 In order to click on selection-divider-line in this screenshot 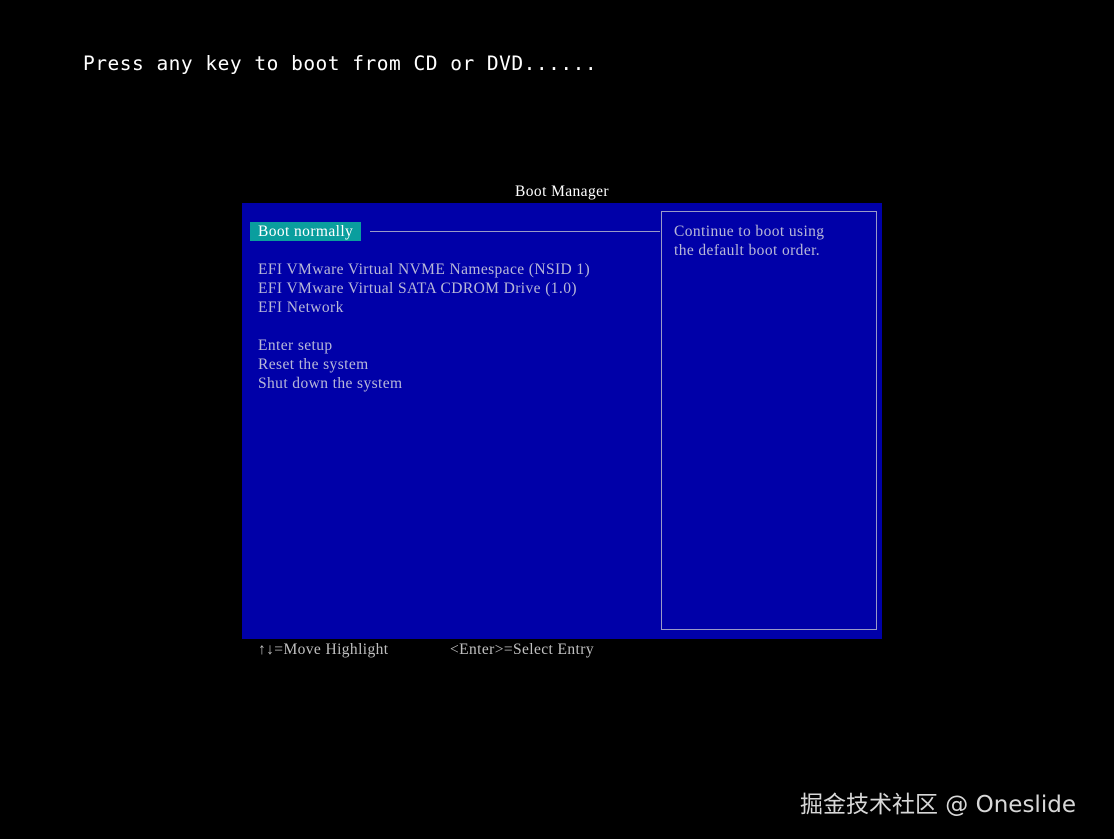, I will do `click(515, 231)`.